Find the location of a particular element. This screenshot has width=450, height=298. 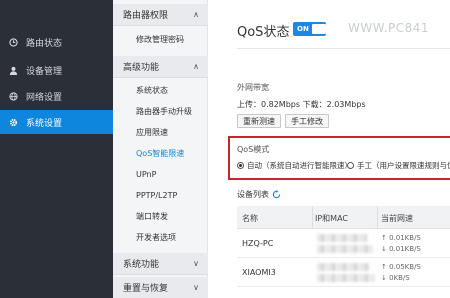

submenu-section-system-functions: 系统功能 ∨ is located at coordinates (160, 264).